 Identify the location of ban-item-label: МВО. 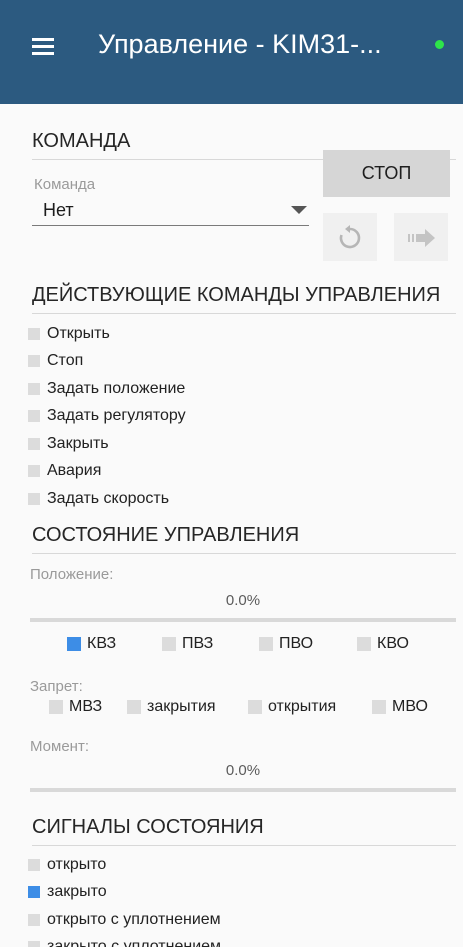
(410, 706).